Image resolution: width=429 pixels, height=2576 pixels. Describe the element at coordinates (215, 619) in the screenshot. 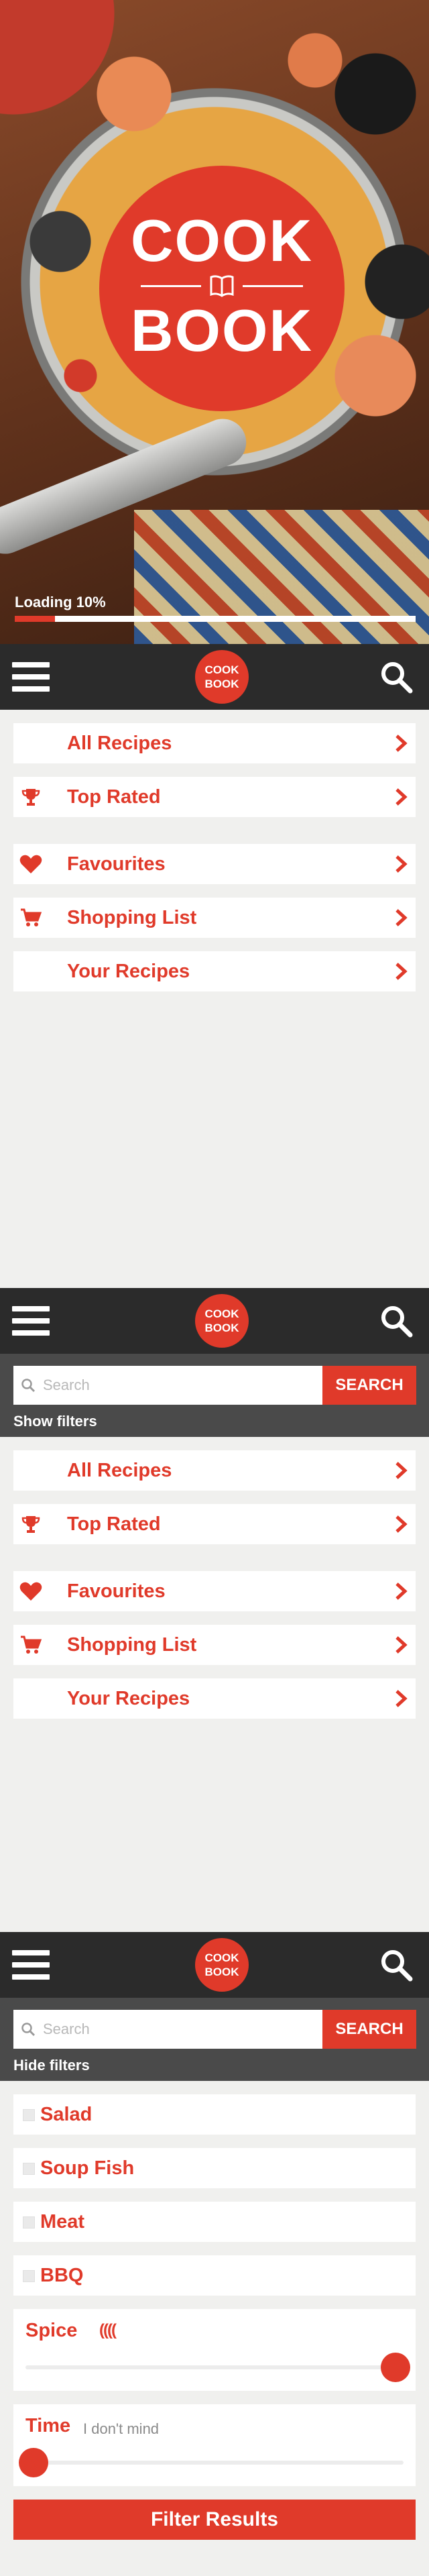

I see `loading-progress-bar` at that location.